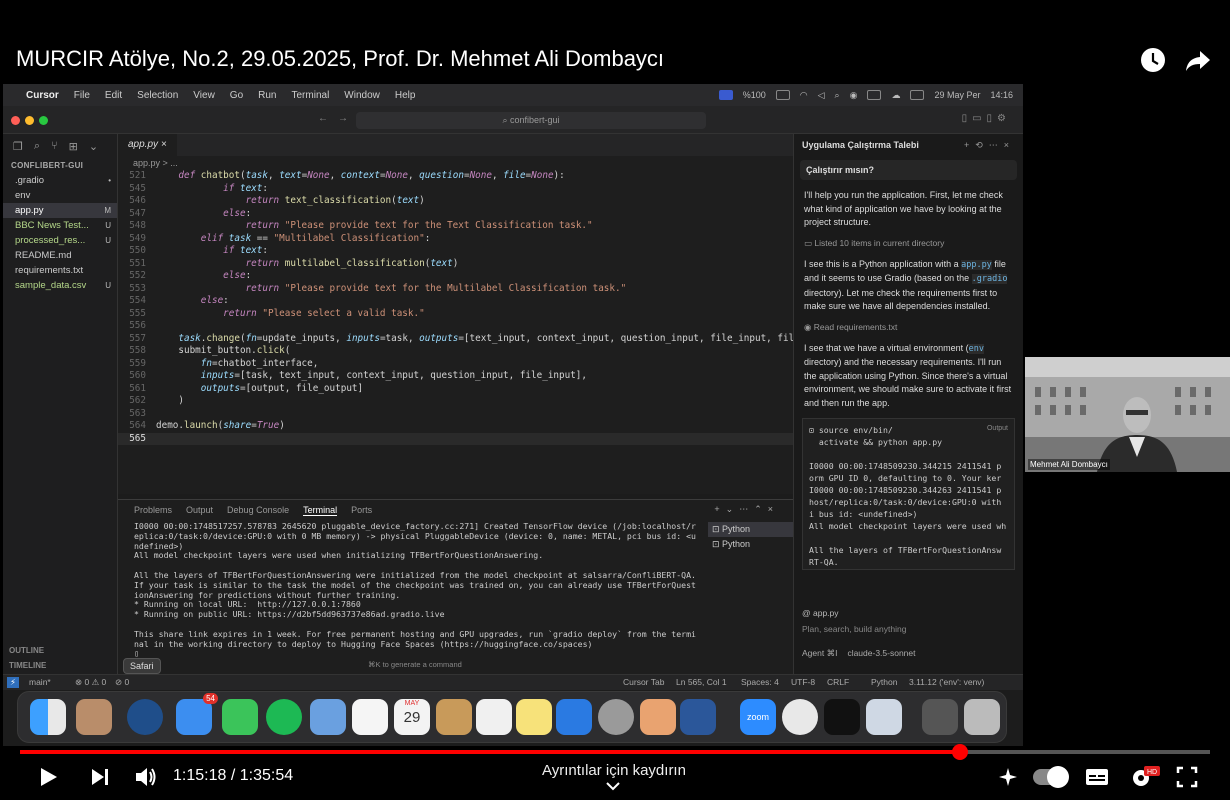  What do you see at coordinates (328, 717) in the screenshot?
I see `maps-icon` at bounding box center [328, 717].